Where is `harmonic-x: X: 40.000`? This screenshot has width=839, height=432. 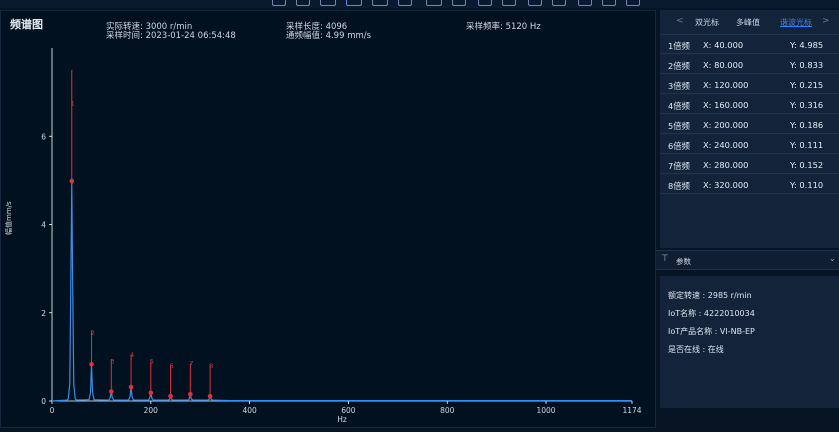
harmonic-x: X: 40.000 is located at coordinates (723, 45).